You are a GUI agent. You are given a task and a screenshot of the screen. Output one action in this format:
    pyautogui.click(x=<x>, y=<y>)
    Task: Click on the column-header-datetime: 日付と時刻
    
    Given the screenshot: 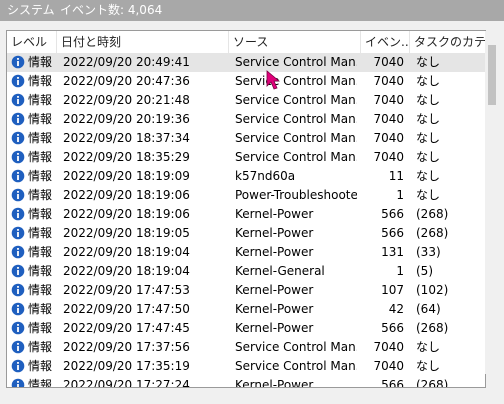 What is the action you would take?
    pyautogui.click(x=143, y=42)
    